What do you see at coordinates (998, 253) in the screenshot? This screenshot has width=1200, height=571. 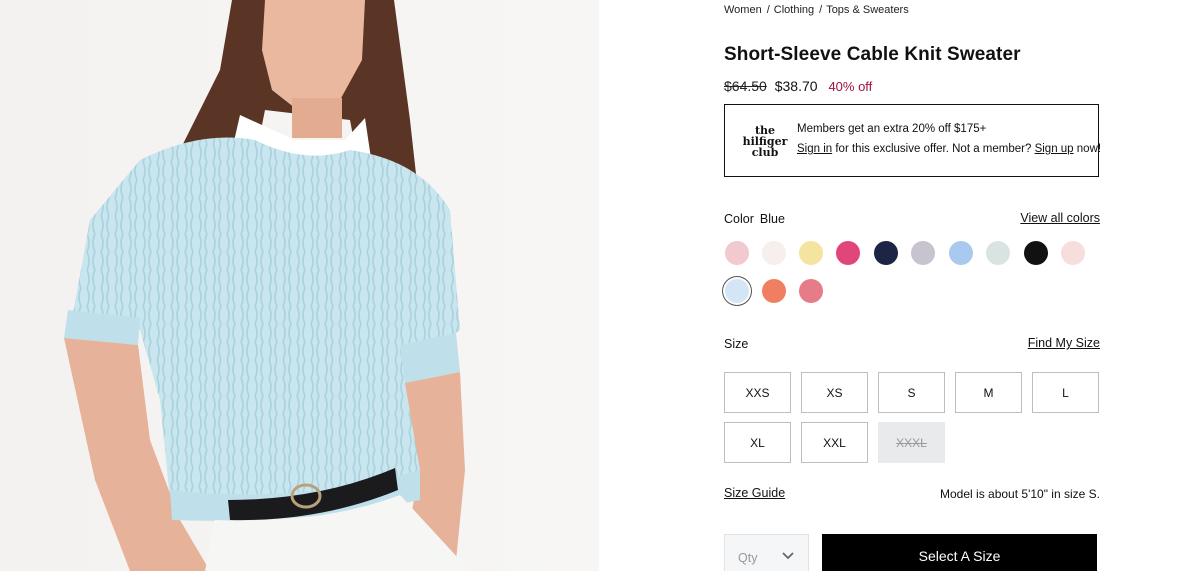 I see `color-swatch-mint-grey` at bounding box center [998, 253].